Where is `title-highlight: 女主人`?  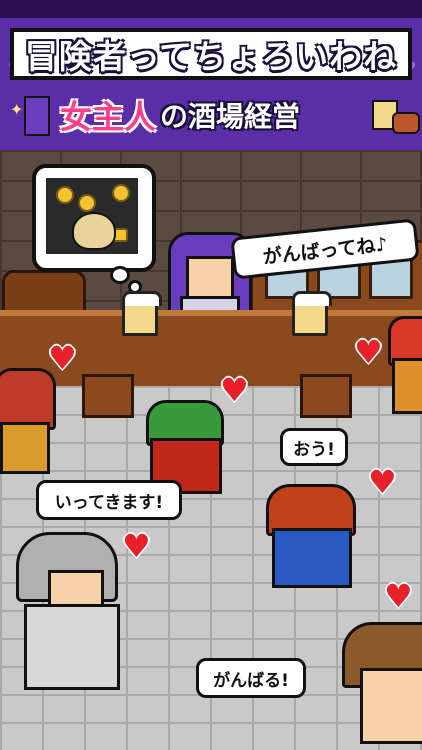 title-highlight: 女主人 is located at coordinates (108, 117).